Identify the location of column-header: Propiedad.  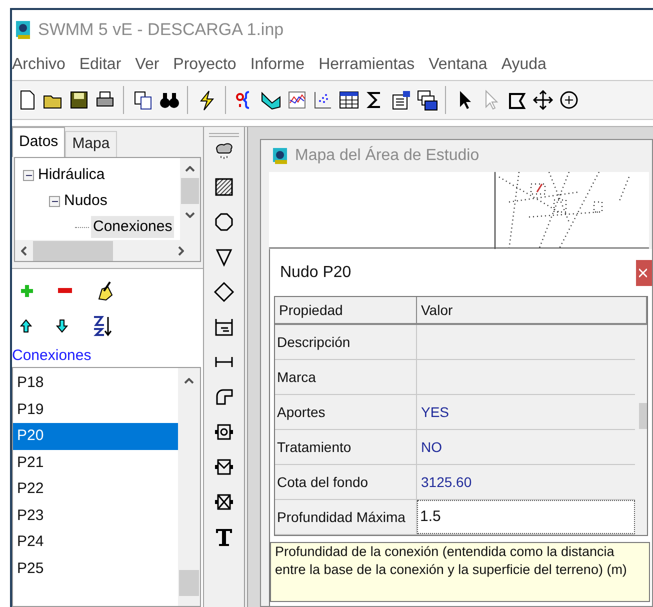
(346, 310).